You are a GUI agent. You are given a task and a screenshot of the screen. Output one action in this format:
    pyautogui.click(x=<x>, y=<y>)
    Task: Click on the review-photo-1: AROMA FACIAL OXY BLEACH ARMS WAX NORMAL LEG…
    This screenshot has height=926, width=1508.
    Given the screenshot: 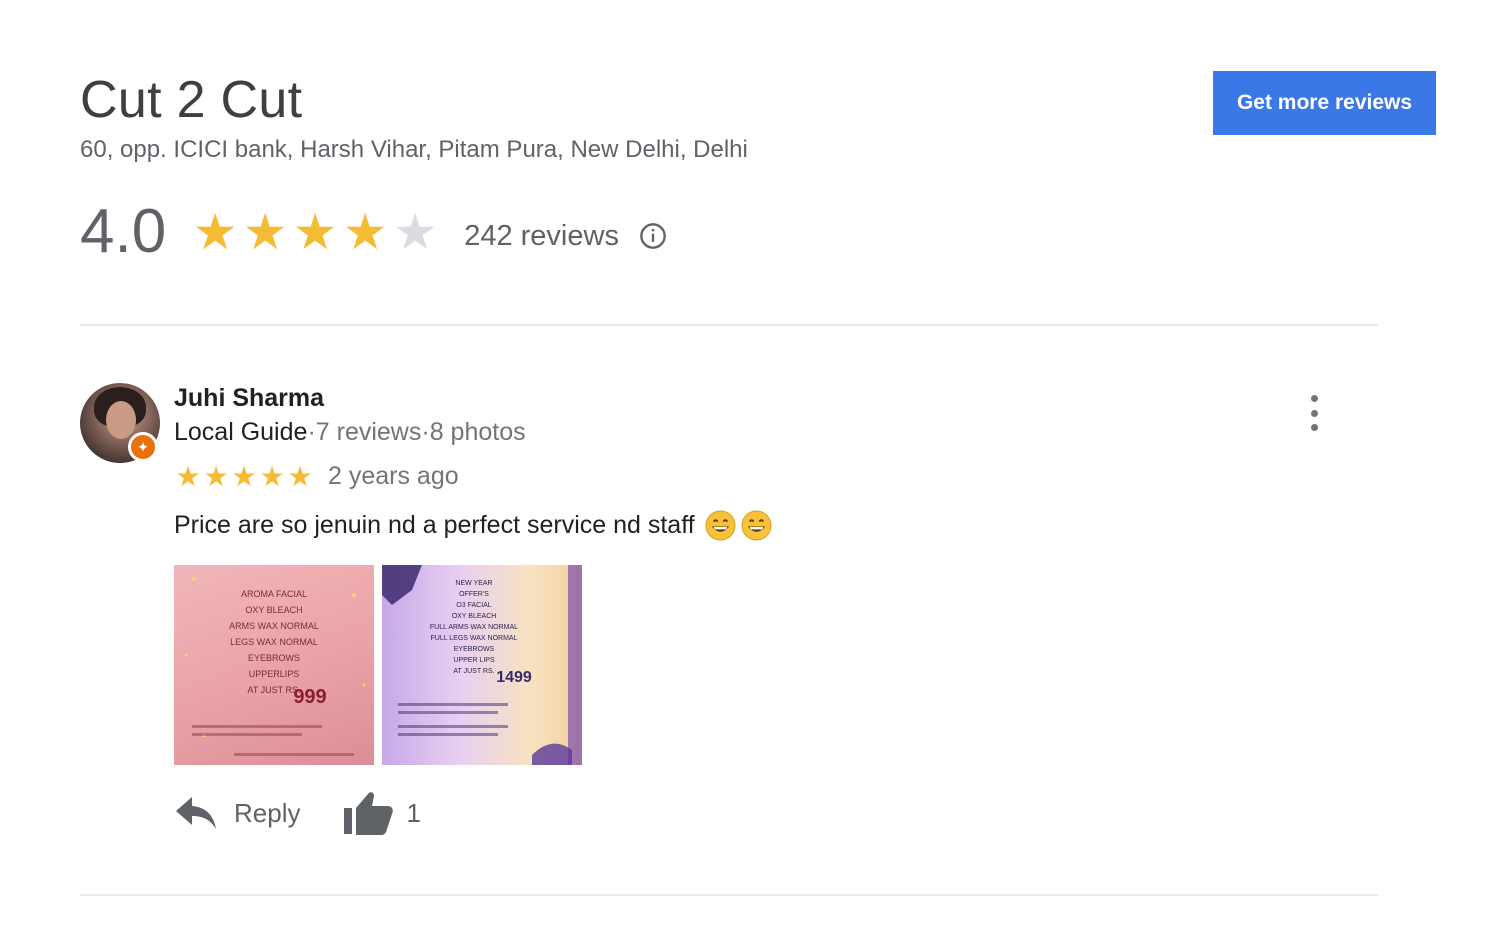 What is the action you would take?
    pyautogui.click(x=274, y=665)
    